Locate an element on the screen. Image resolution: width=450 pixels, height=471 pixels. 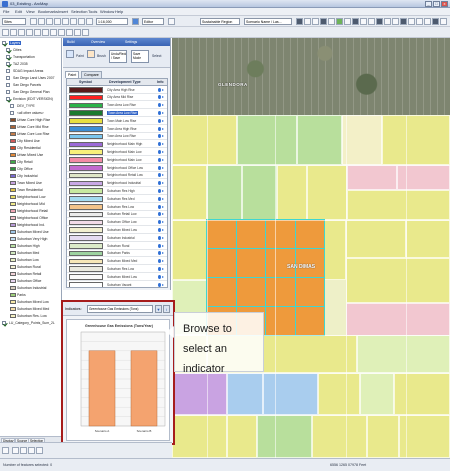
table-row: Suburban Industrial is located at coordinates (117, 238).